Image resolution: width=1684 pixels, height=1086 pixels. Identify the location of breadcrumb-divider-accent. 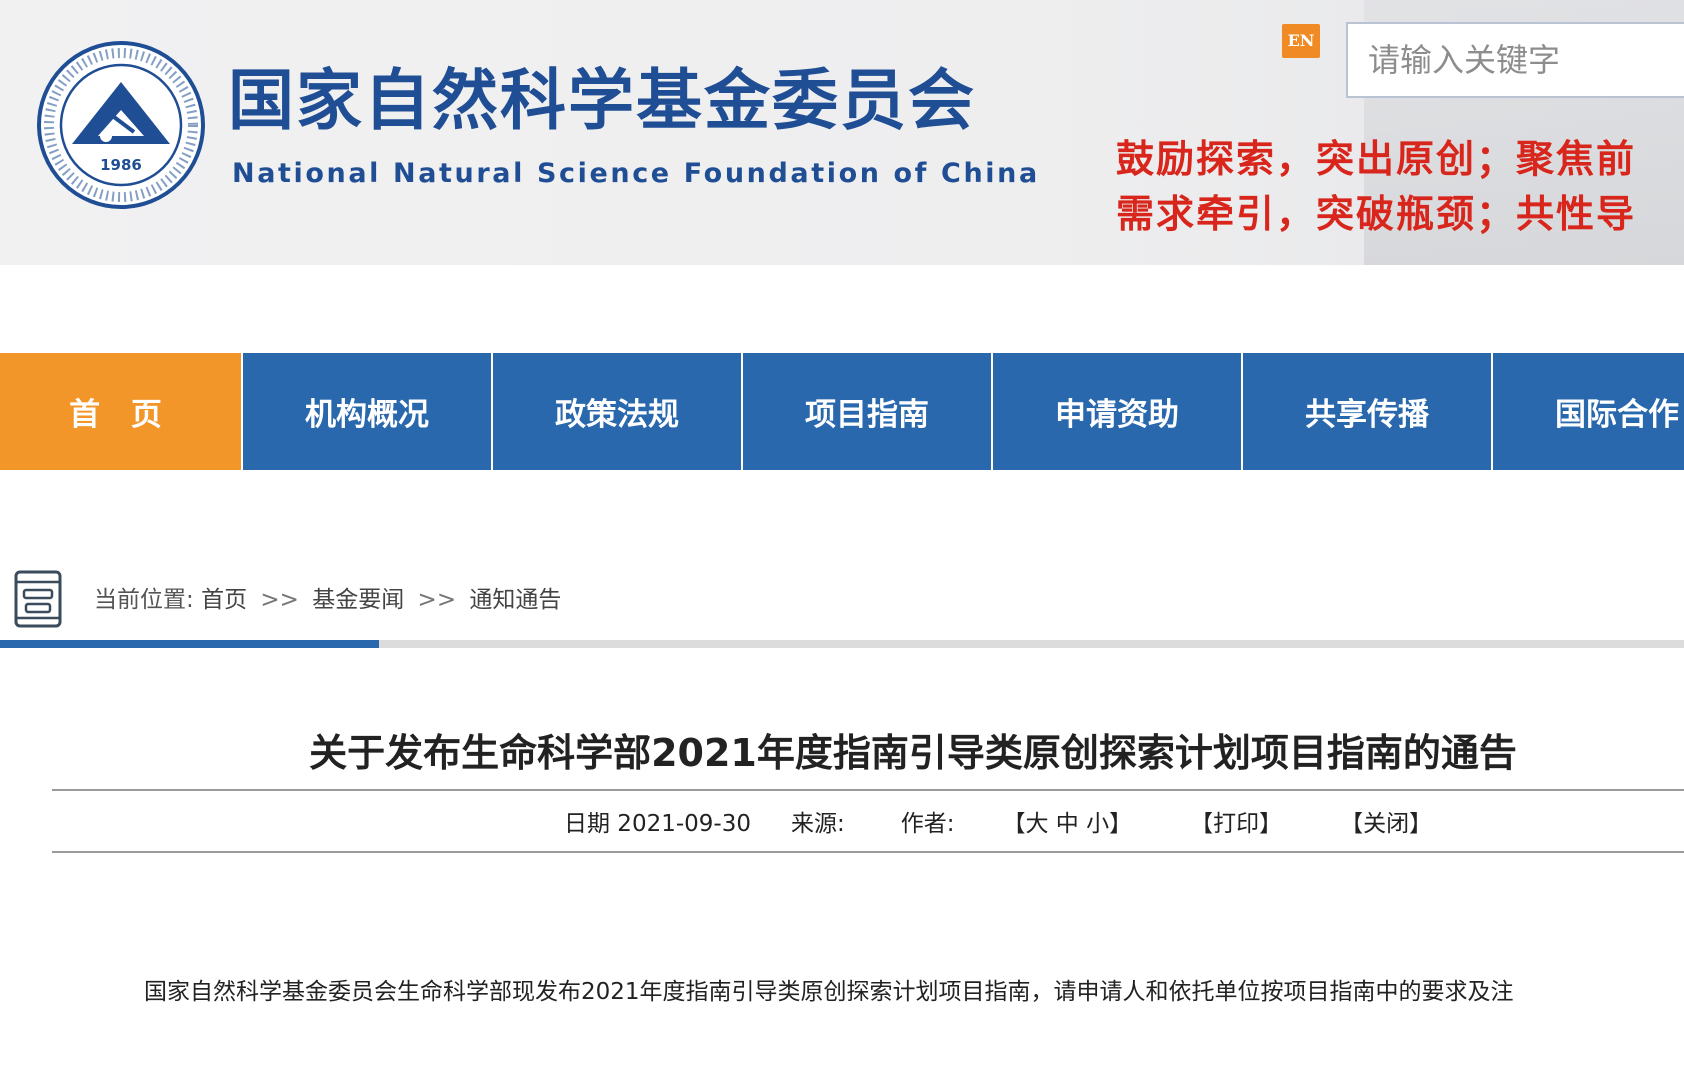
(189, 644).